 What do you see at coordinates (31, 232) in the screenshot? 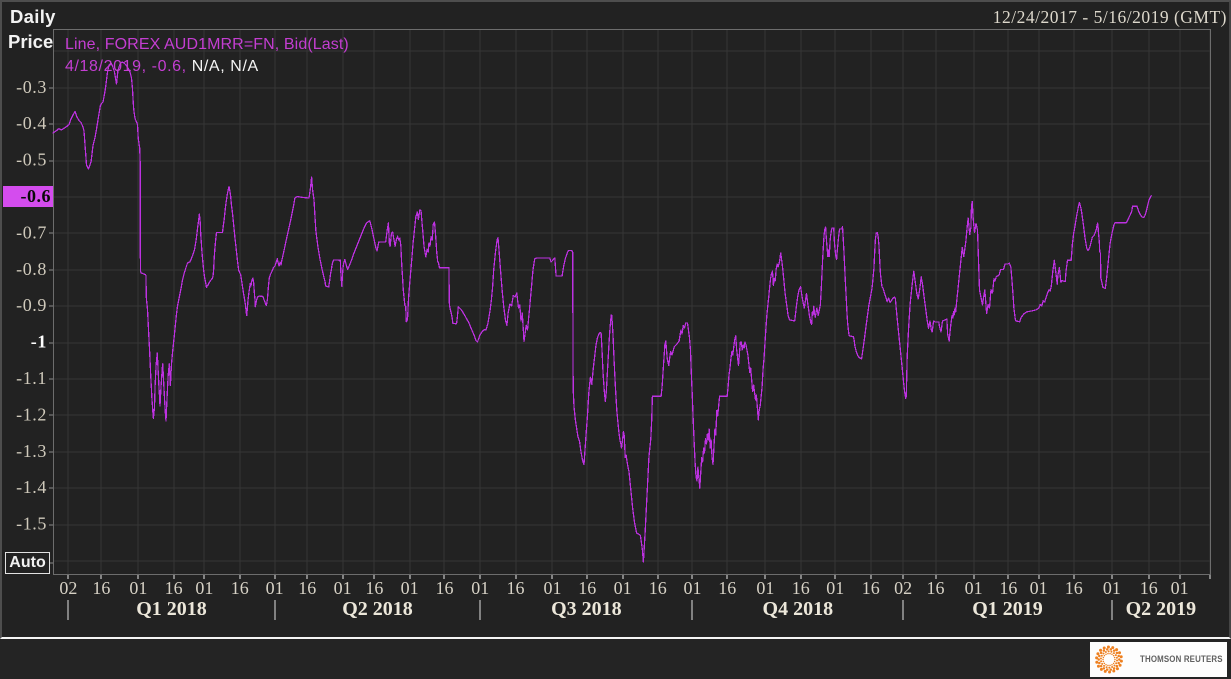
I see `svg-text: -0.7` at bounding box center [31, 232].